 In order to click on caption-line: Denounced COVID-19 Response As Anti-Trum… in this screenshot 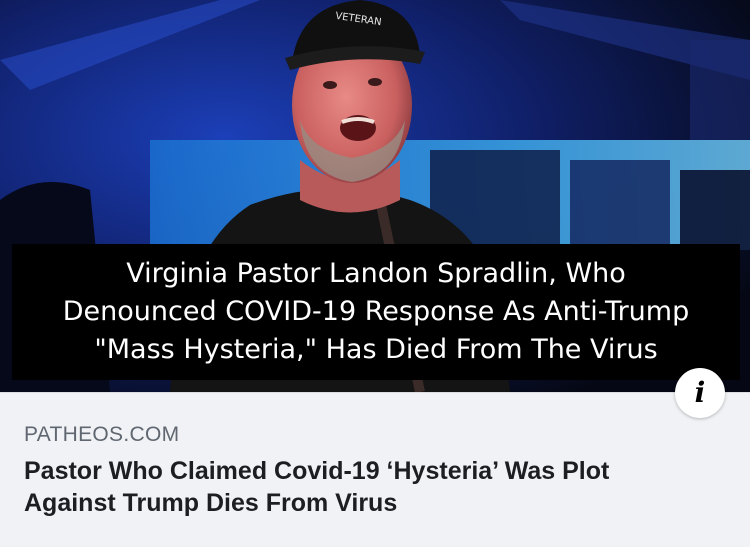, I will do `click(376, 311)`.